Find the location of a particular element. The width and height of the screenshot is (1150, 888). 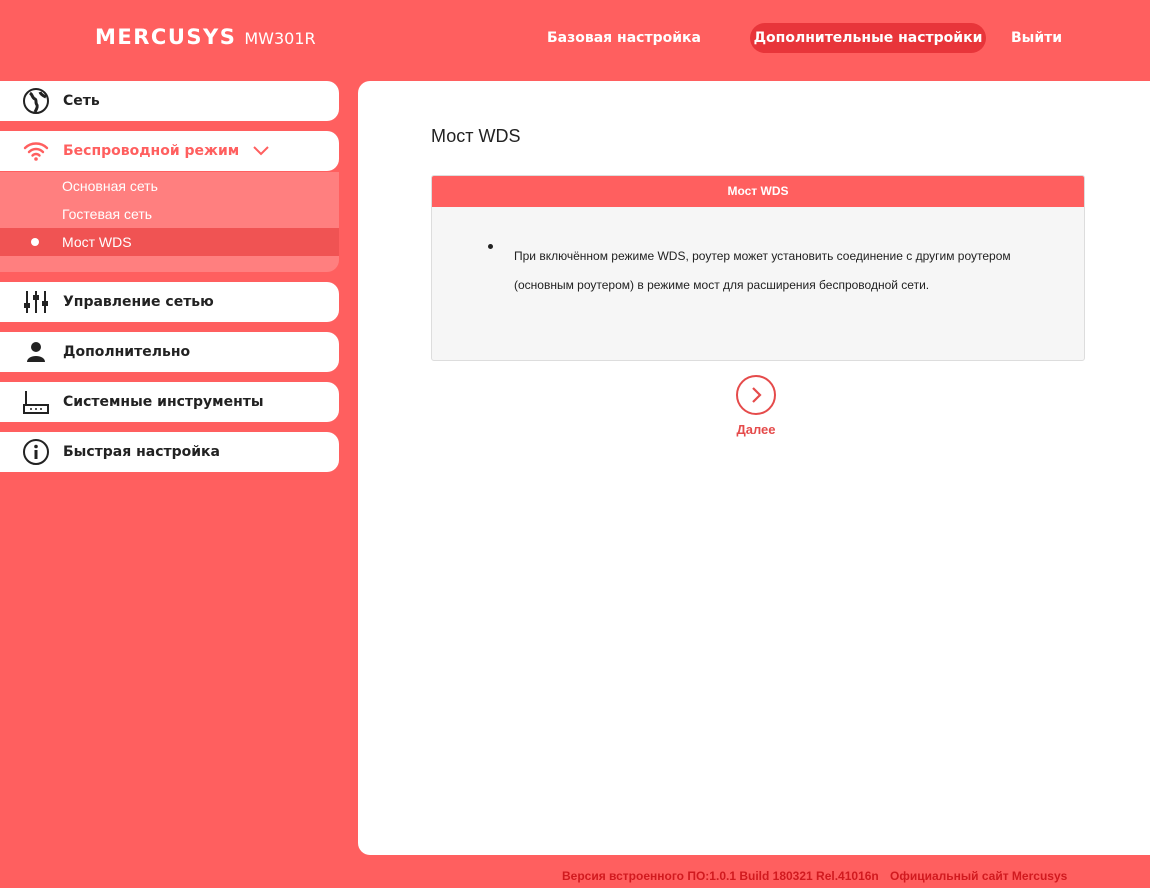

chevron-right-icon is located at coordinates (756, 395).